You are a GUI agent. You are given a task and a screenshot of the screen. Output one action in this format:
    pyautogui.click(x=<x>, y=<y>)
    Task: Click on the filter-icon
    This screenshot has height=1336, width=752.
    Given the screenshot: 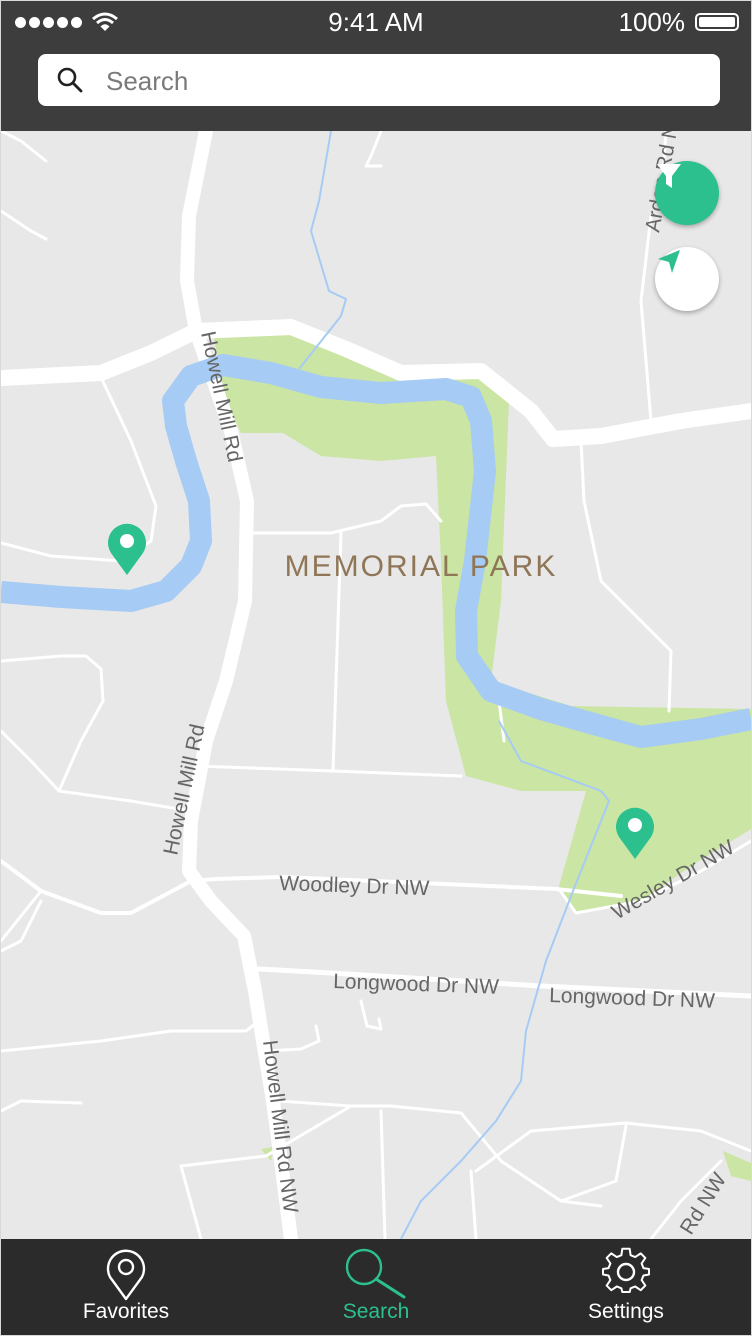 What is the action you would take?
    pyautogui.click(x=669, y=176)
    